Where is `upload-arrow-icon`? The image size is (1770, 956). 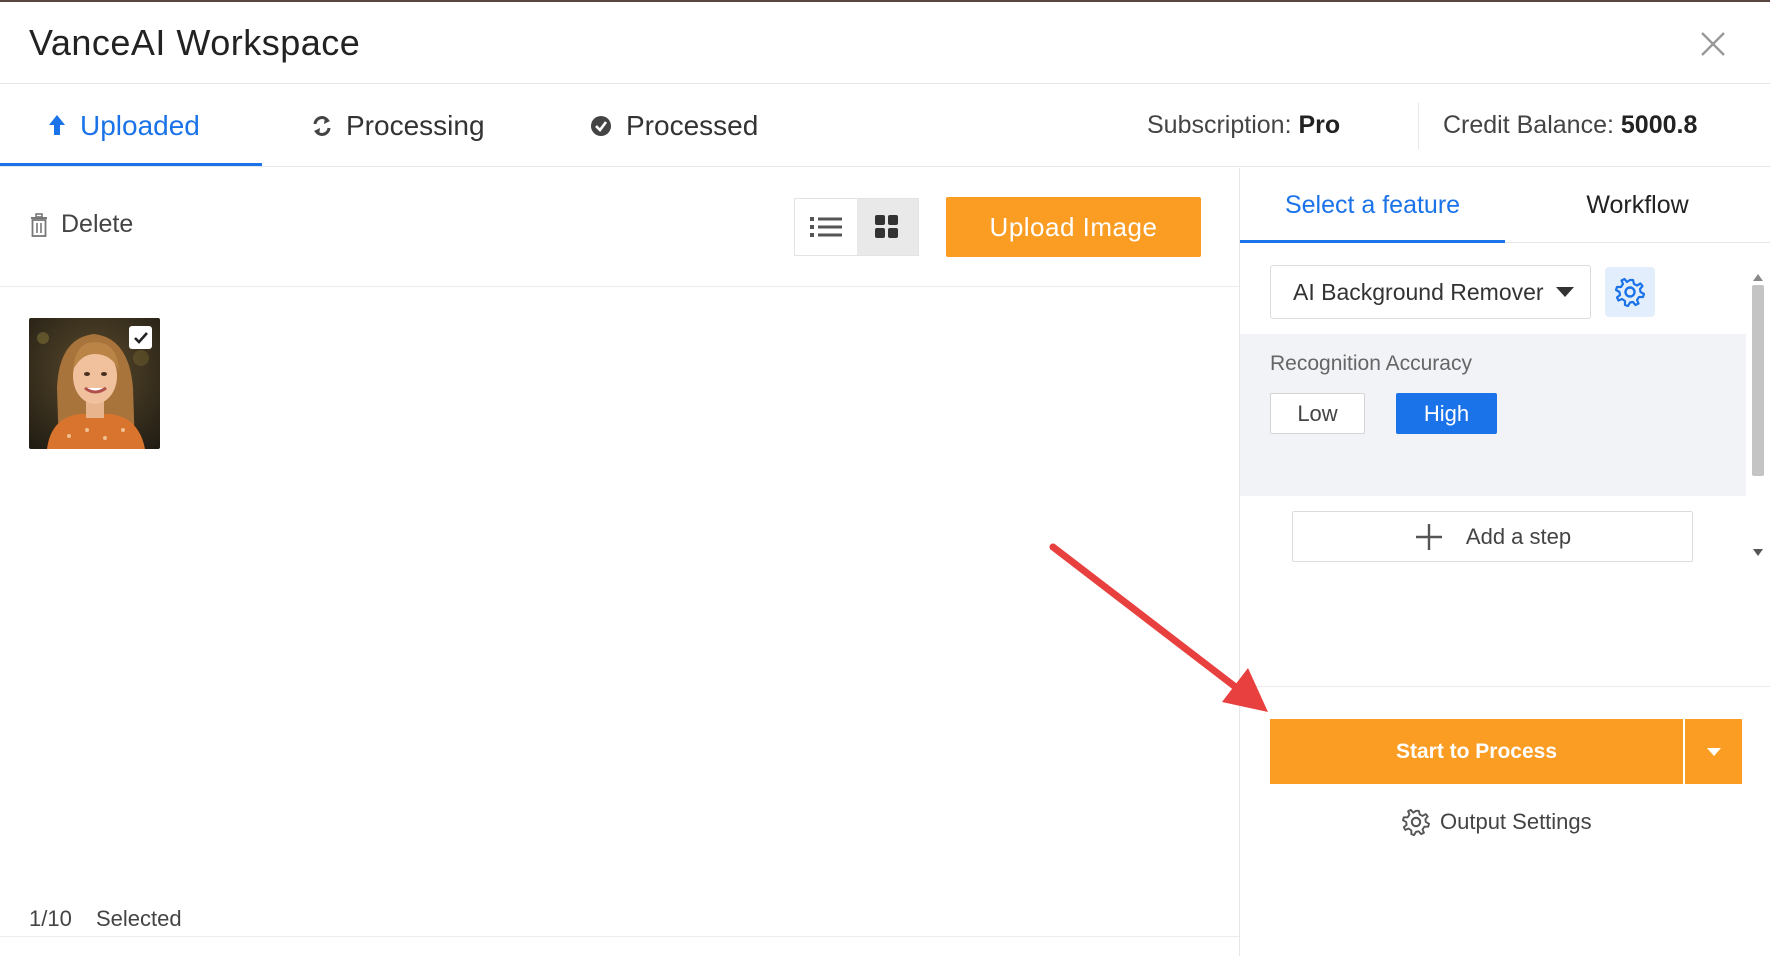 upload-arrow-icon is located at coordinates (57, 125).